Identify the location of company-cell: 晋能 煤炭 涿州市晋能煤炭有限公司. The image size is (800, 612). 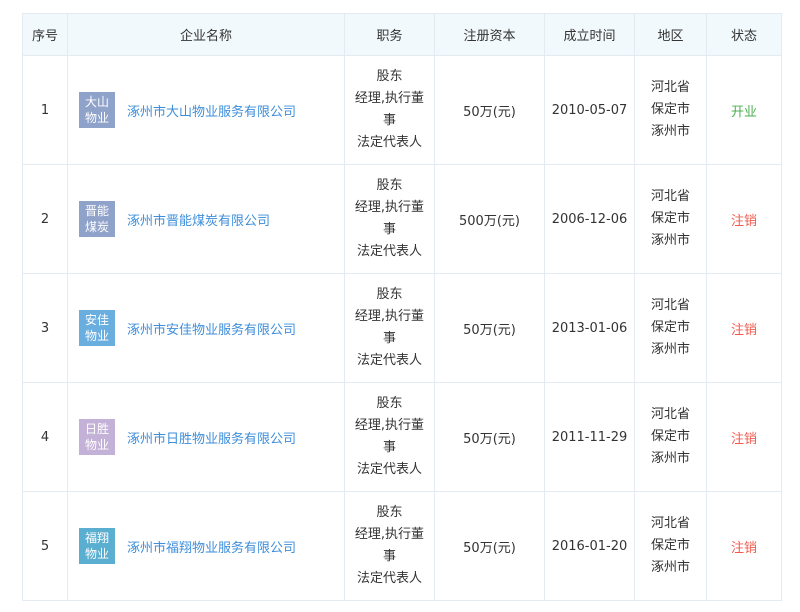
(206, 219).